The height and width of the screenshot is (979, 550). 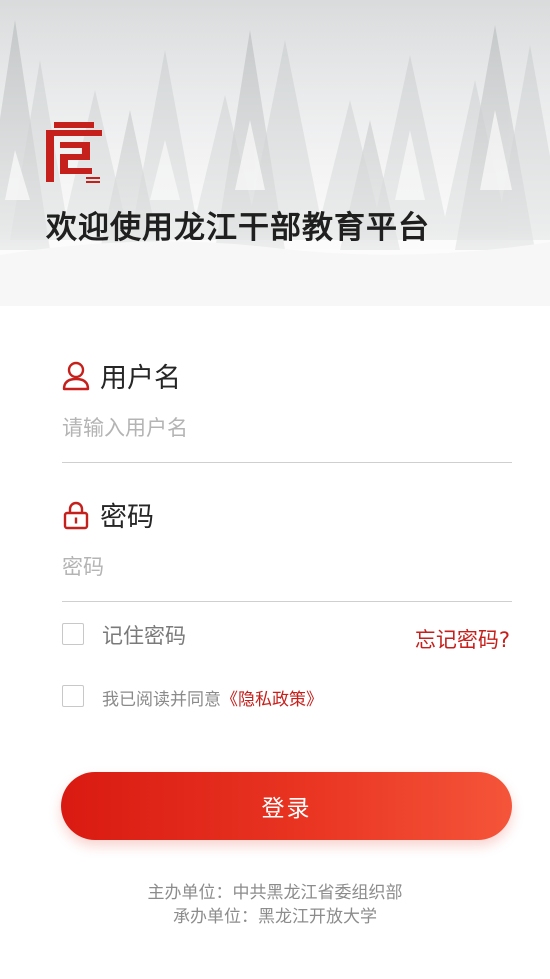 What do you see at coordinates (161, 700) in the screenshot?
I see `agree-prefix: 我已阅读并同意` at bounding box center [161, 700].